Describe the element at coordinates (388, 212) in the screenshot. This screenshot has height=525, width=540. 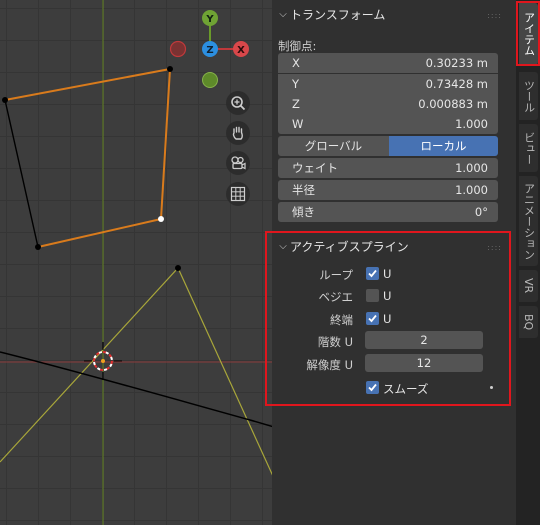
I see `tilt-field: 傾き 0°` at that location.